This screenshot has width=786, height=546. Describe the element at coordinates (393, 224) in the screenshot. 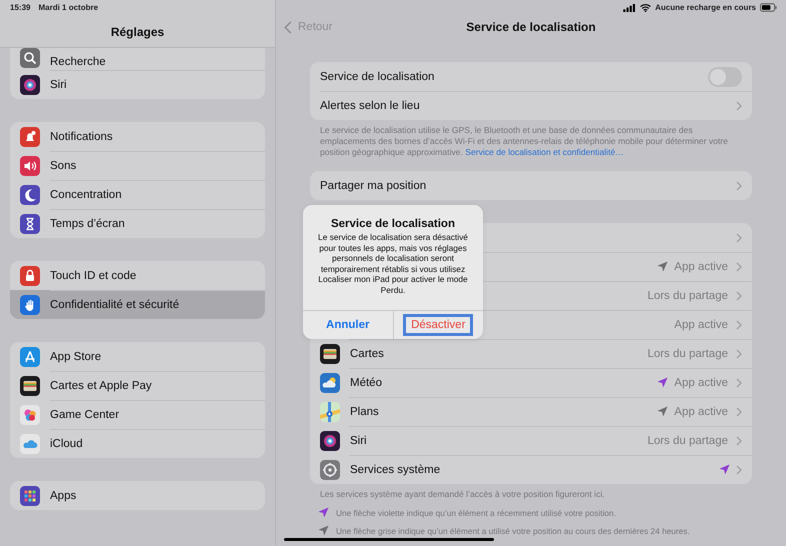

I see `dialog-title: Service de localisation` at that location.